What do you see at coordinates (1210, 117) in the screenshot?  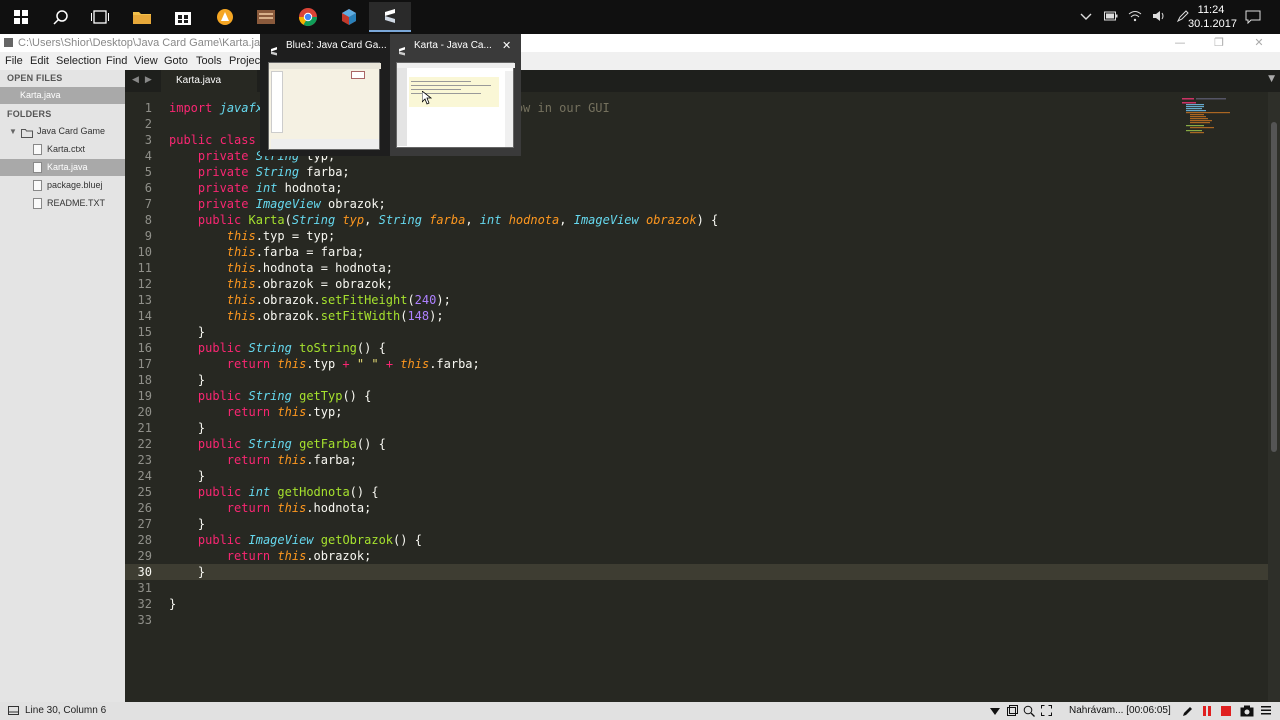 I see `minimap` at bounding box center [1210, 117].